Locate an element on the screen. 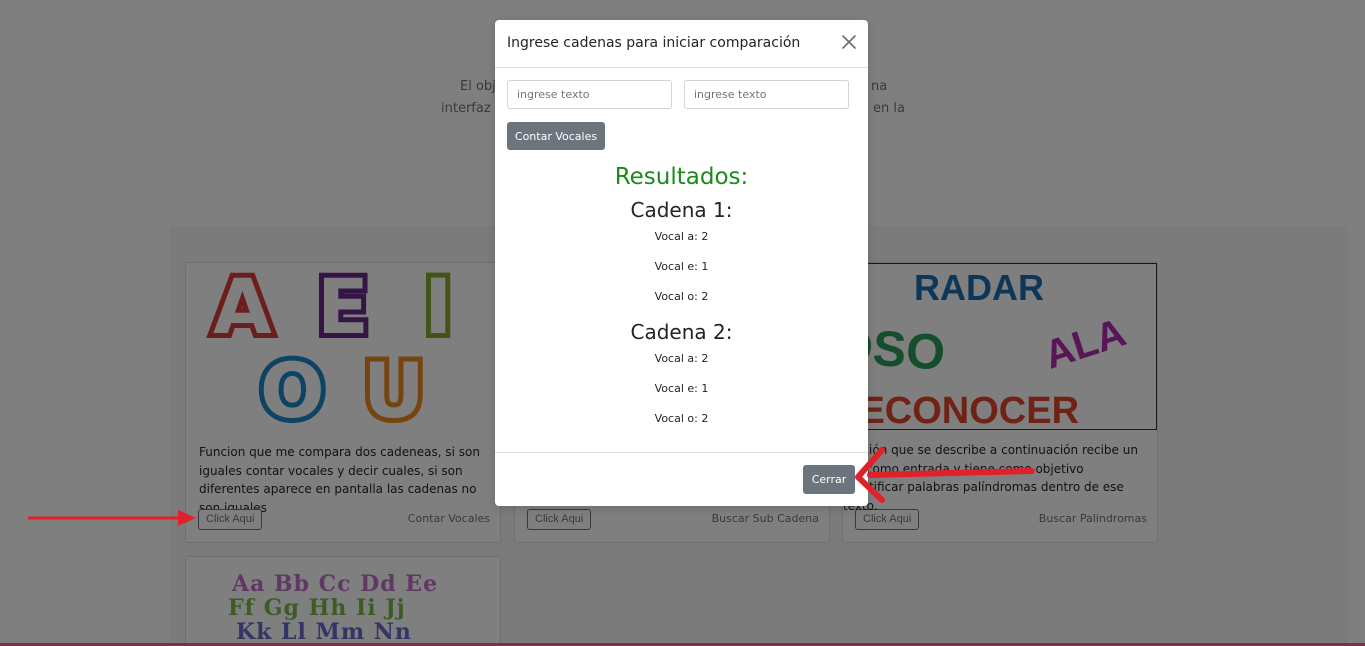  arrow-left-icon is located at coordinates (112, 518).